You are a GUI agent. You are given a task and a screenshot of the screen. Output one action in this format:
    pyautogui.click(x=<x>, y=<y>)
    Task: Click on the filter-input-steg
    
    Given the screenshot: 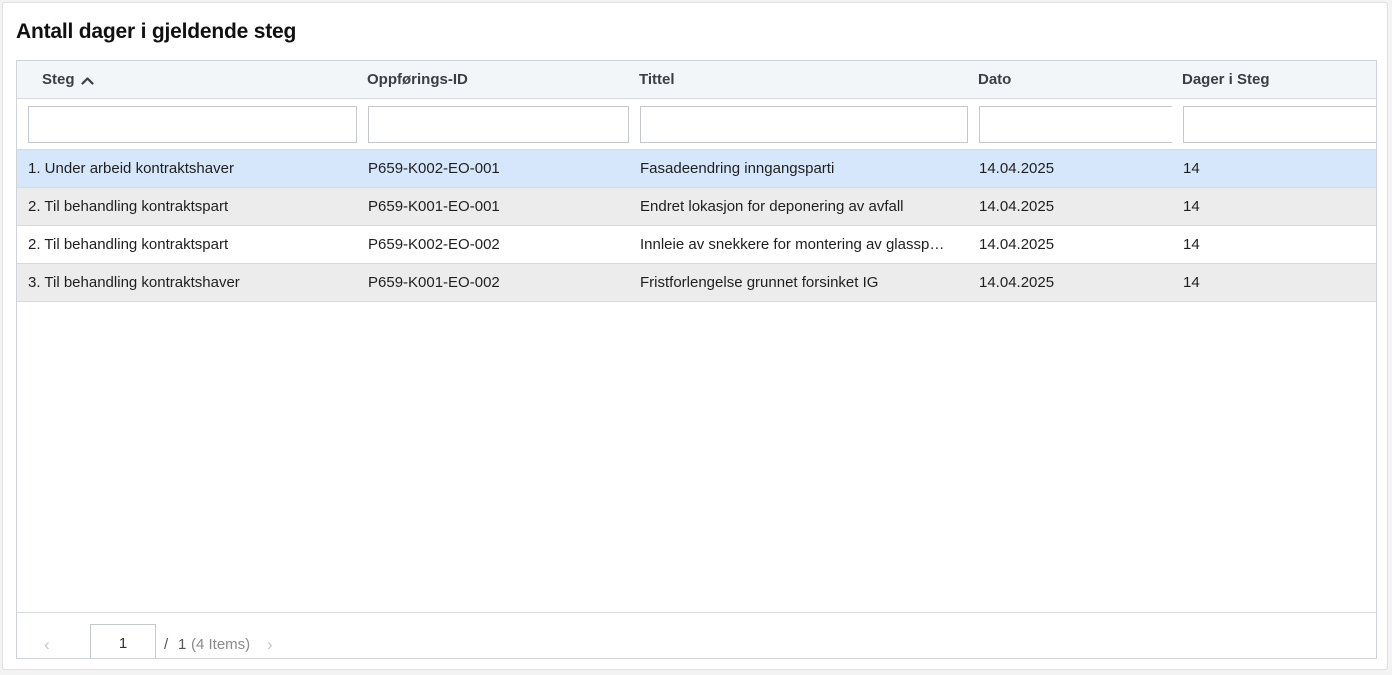 What is the action you would take?
    pyautogui.click(x=192, y=124)
    